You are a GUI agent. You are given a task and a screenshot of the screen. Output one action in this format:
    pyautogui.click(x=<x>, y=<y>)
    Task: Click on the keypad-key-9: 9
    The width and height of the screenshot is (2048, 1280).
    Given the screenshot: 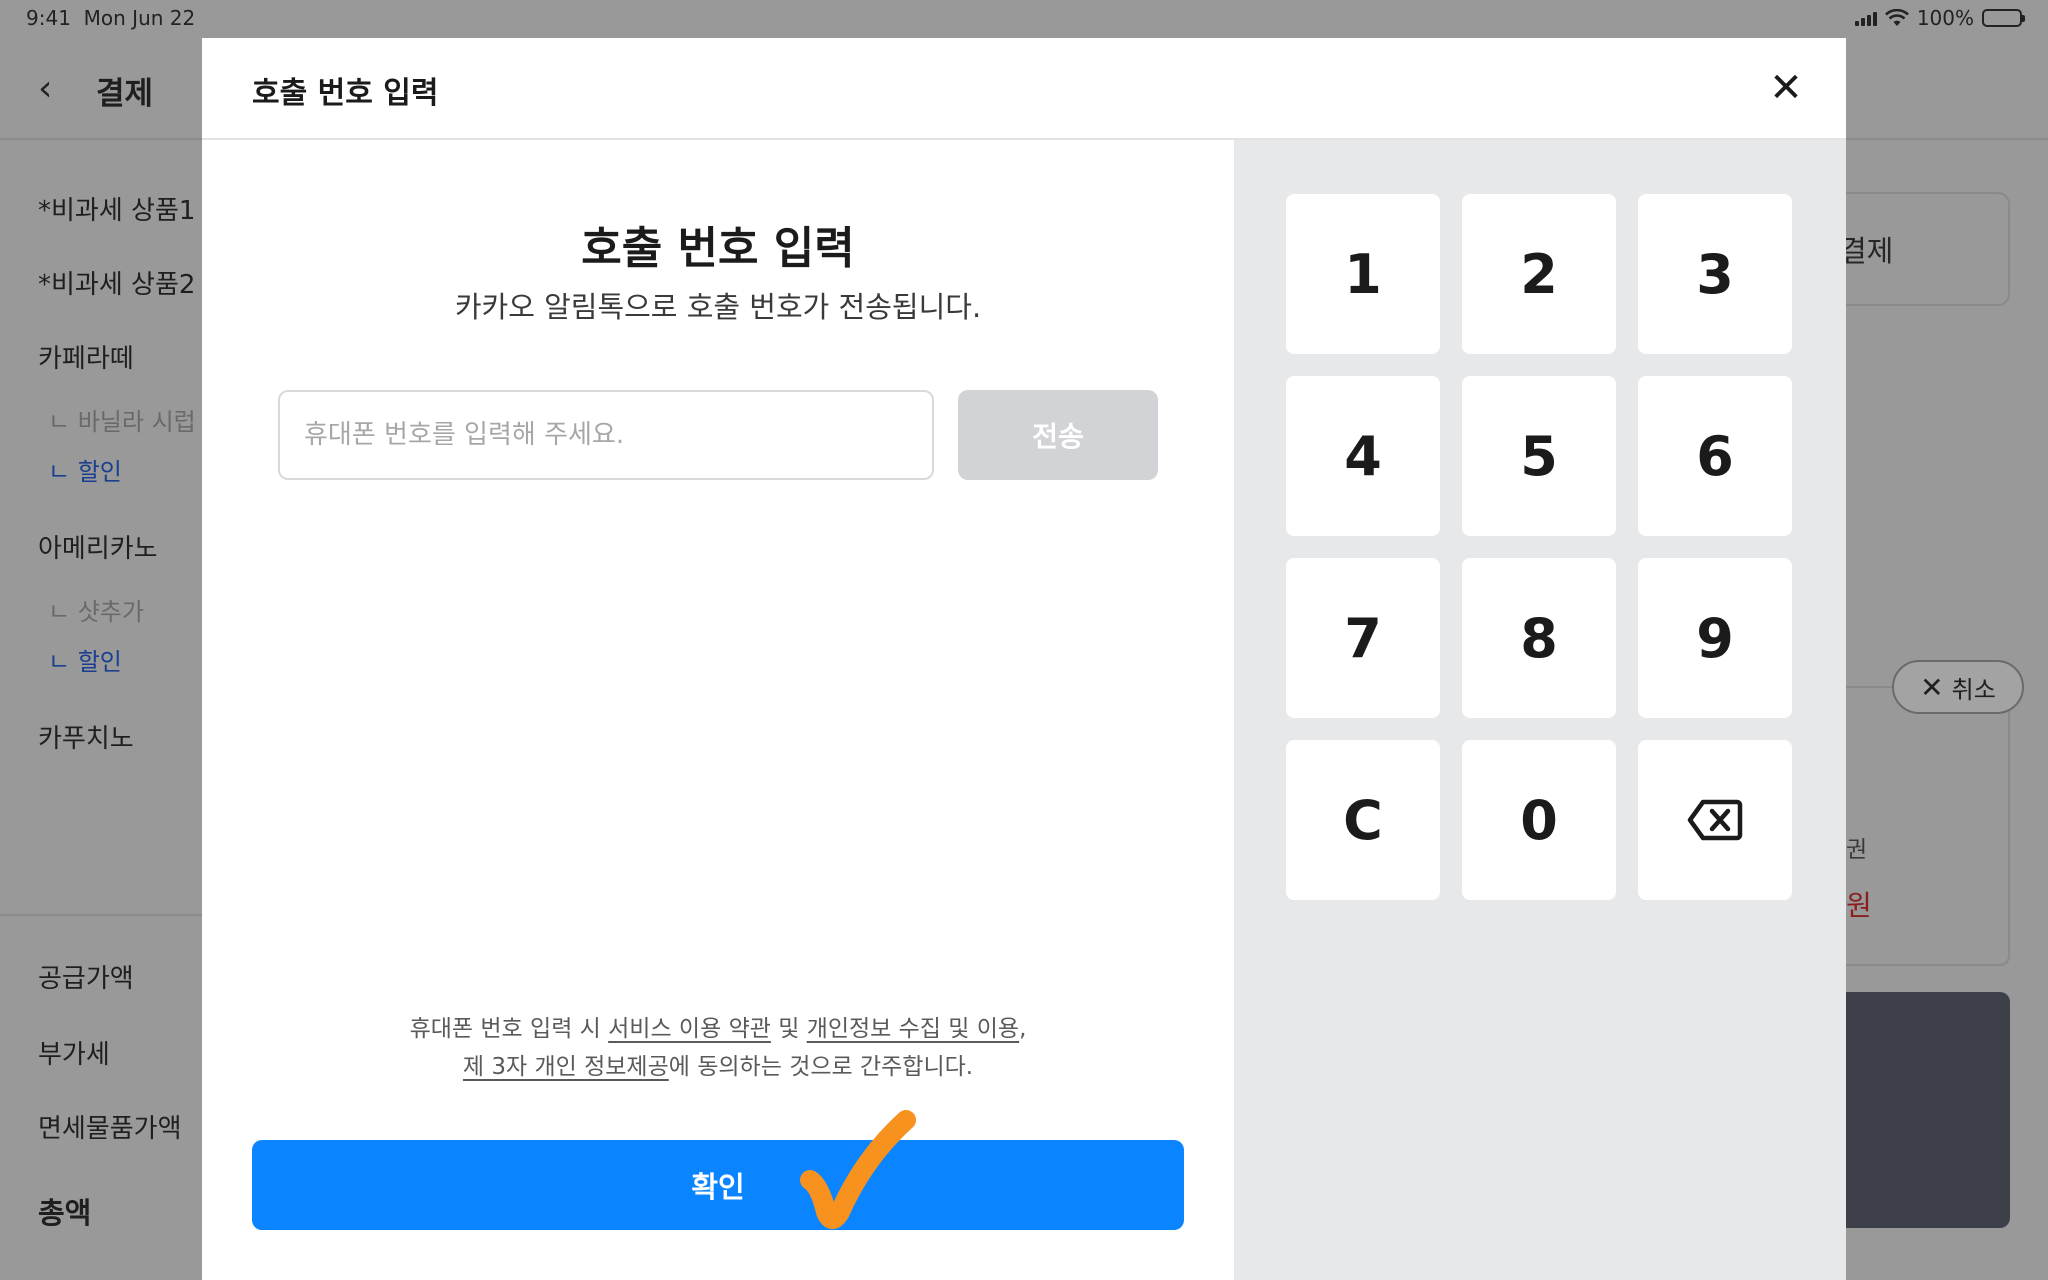 What is the action you would take?
    pyautogui.click(x=1715, y=638)
    